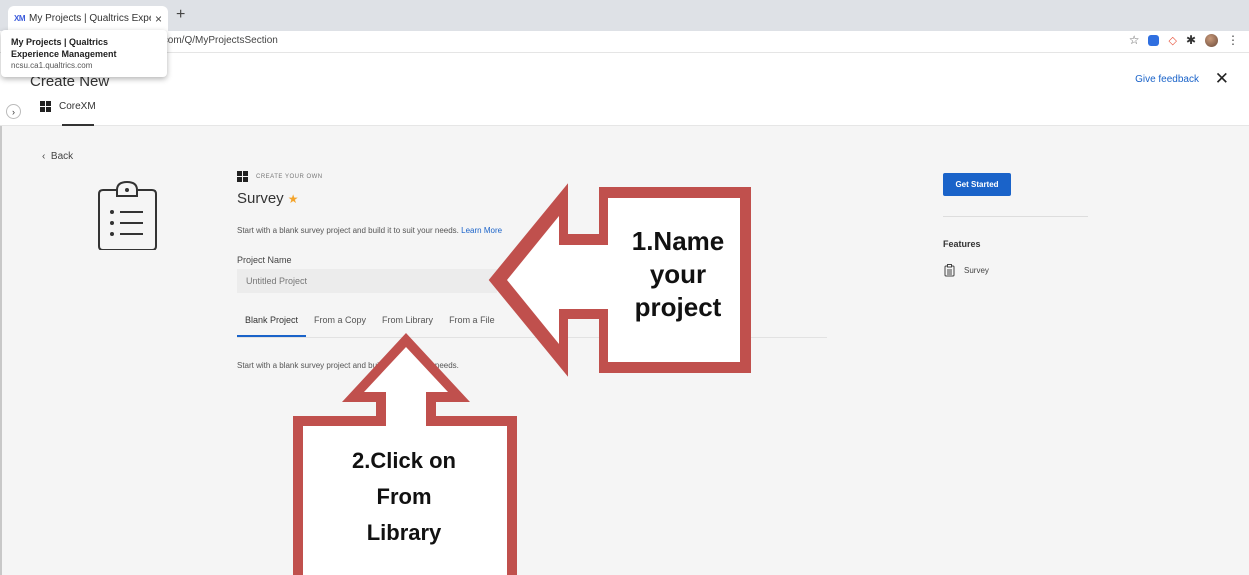 The height and width of the screenshot is (575, 1249). What do you see at coordinates (624, 15) in the screenshot?
I see `browser-tabstrip: XM My Projects | Qualtrics Experie × +` at bounding box center [624, 15].